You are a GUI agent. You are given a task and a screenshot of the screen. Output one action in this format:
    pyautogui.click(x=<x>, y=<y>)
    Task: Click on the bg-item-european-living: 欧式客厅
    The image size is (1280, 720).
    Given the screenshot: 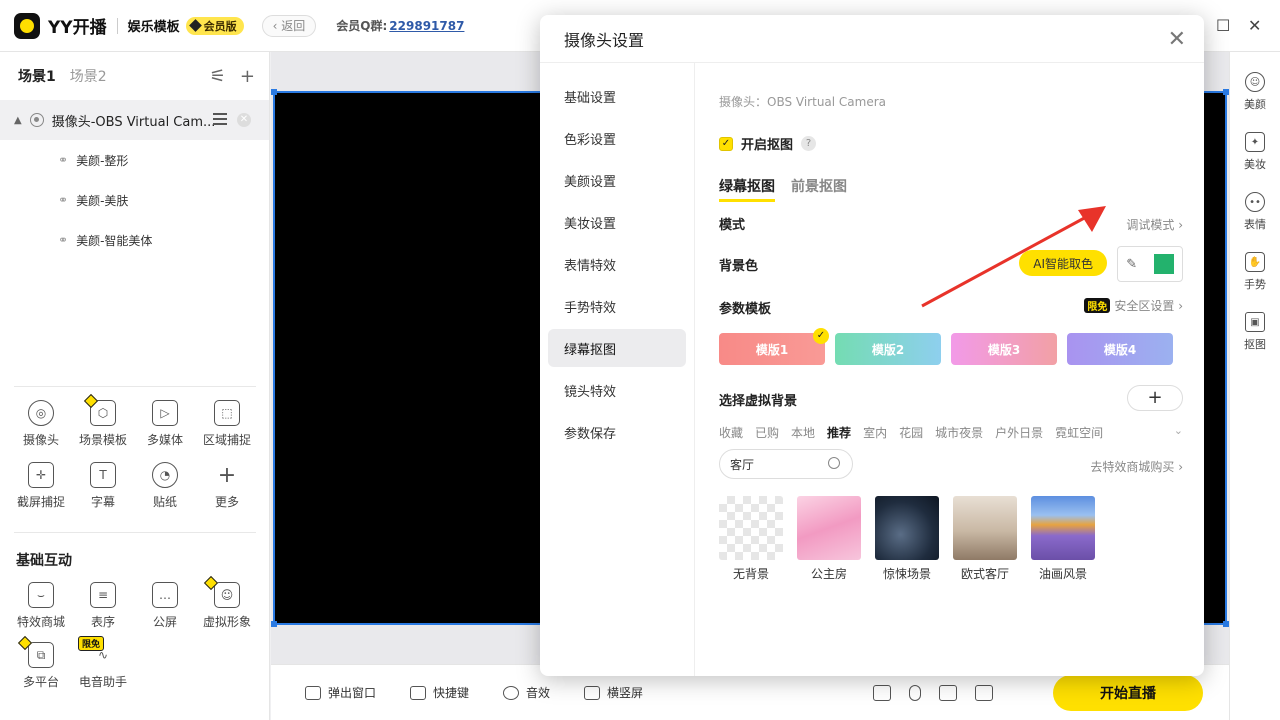 What is the action you would take?
    pyautogui.click(x=985, y=539)
    